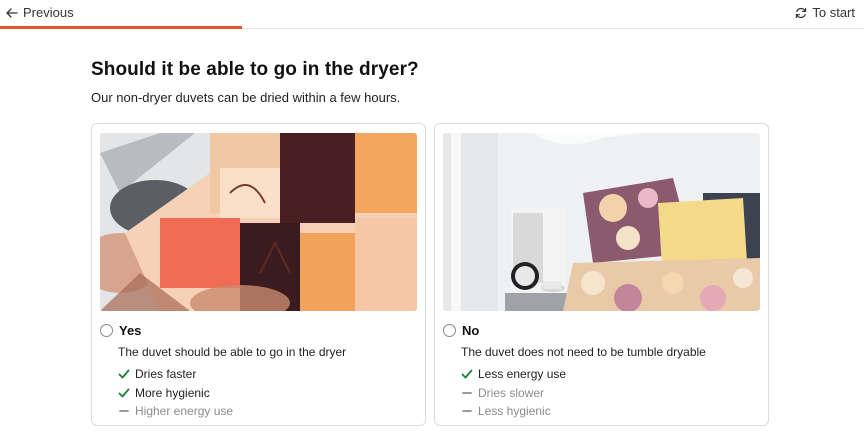 The image size is (864, 448). Describe the element at coordinates (449, 330) in the screenshot. I see `radio-button-no` at that location.